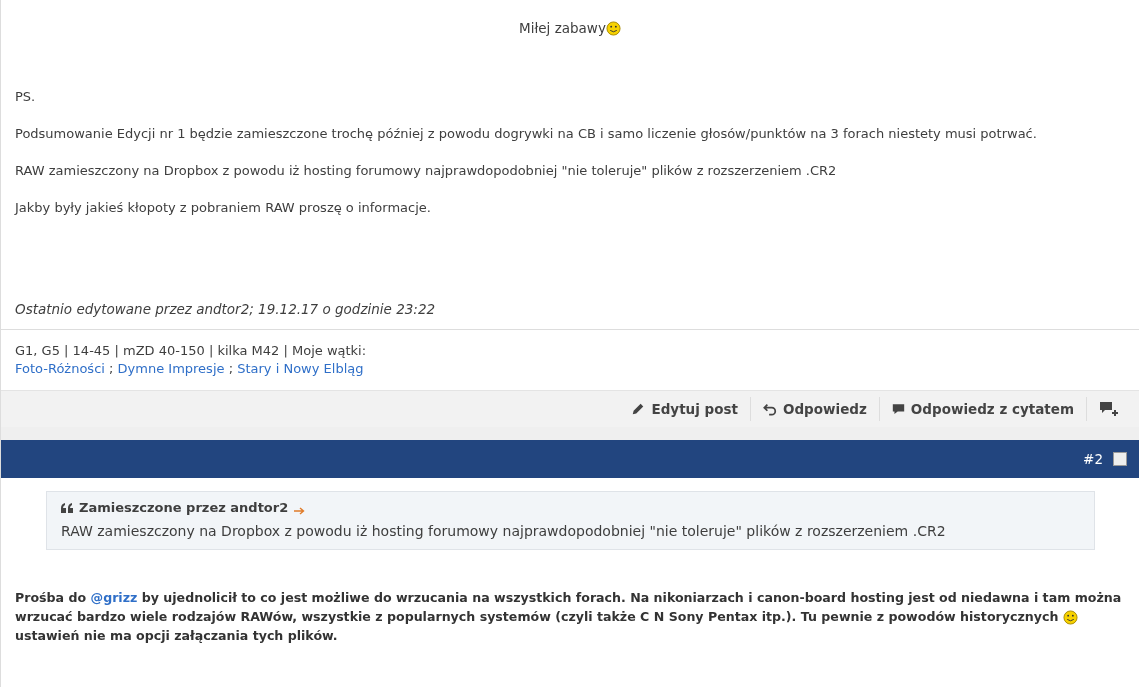 Image resolution: width=1139 pixels, height=687 pixels. What do you see at coordinates (223, 208) in the screenshot?
I see `post-paragraph: Jakby były jakieś kłopoty z pobraniem RAW proszę o informacje.` at bounding box center [223, 208].